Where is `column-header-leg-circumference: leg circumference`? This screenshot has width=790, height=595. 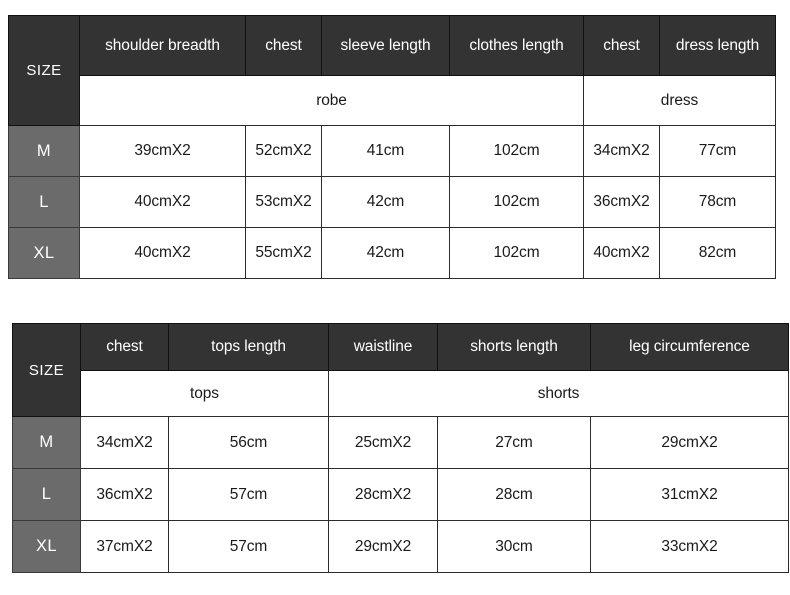
column-header-leg-circumference: leg circumference is located at coordinates (689, 347).